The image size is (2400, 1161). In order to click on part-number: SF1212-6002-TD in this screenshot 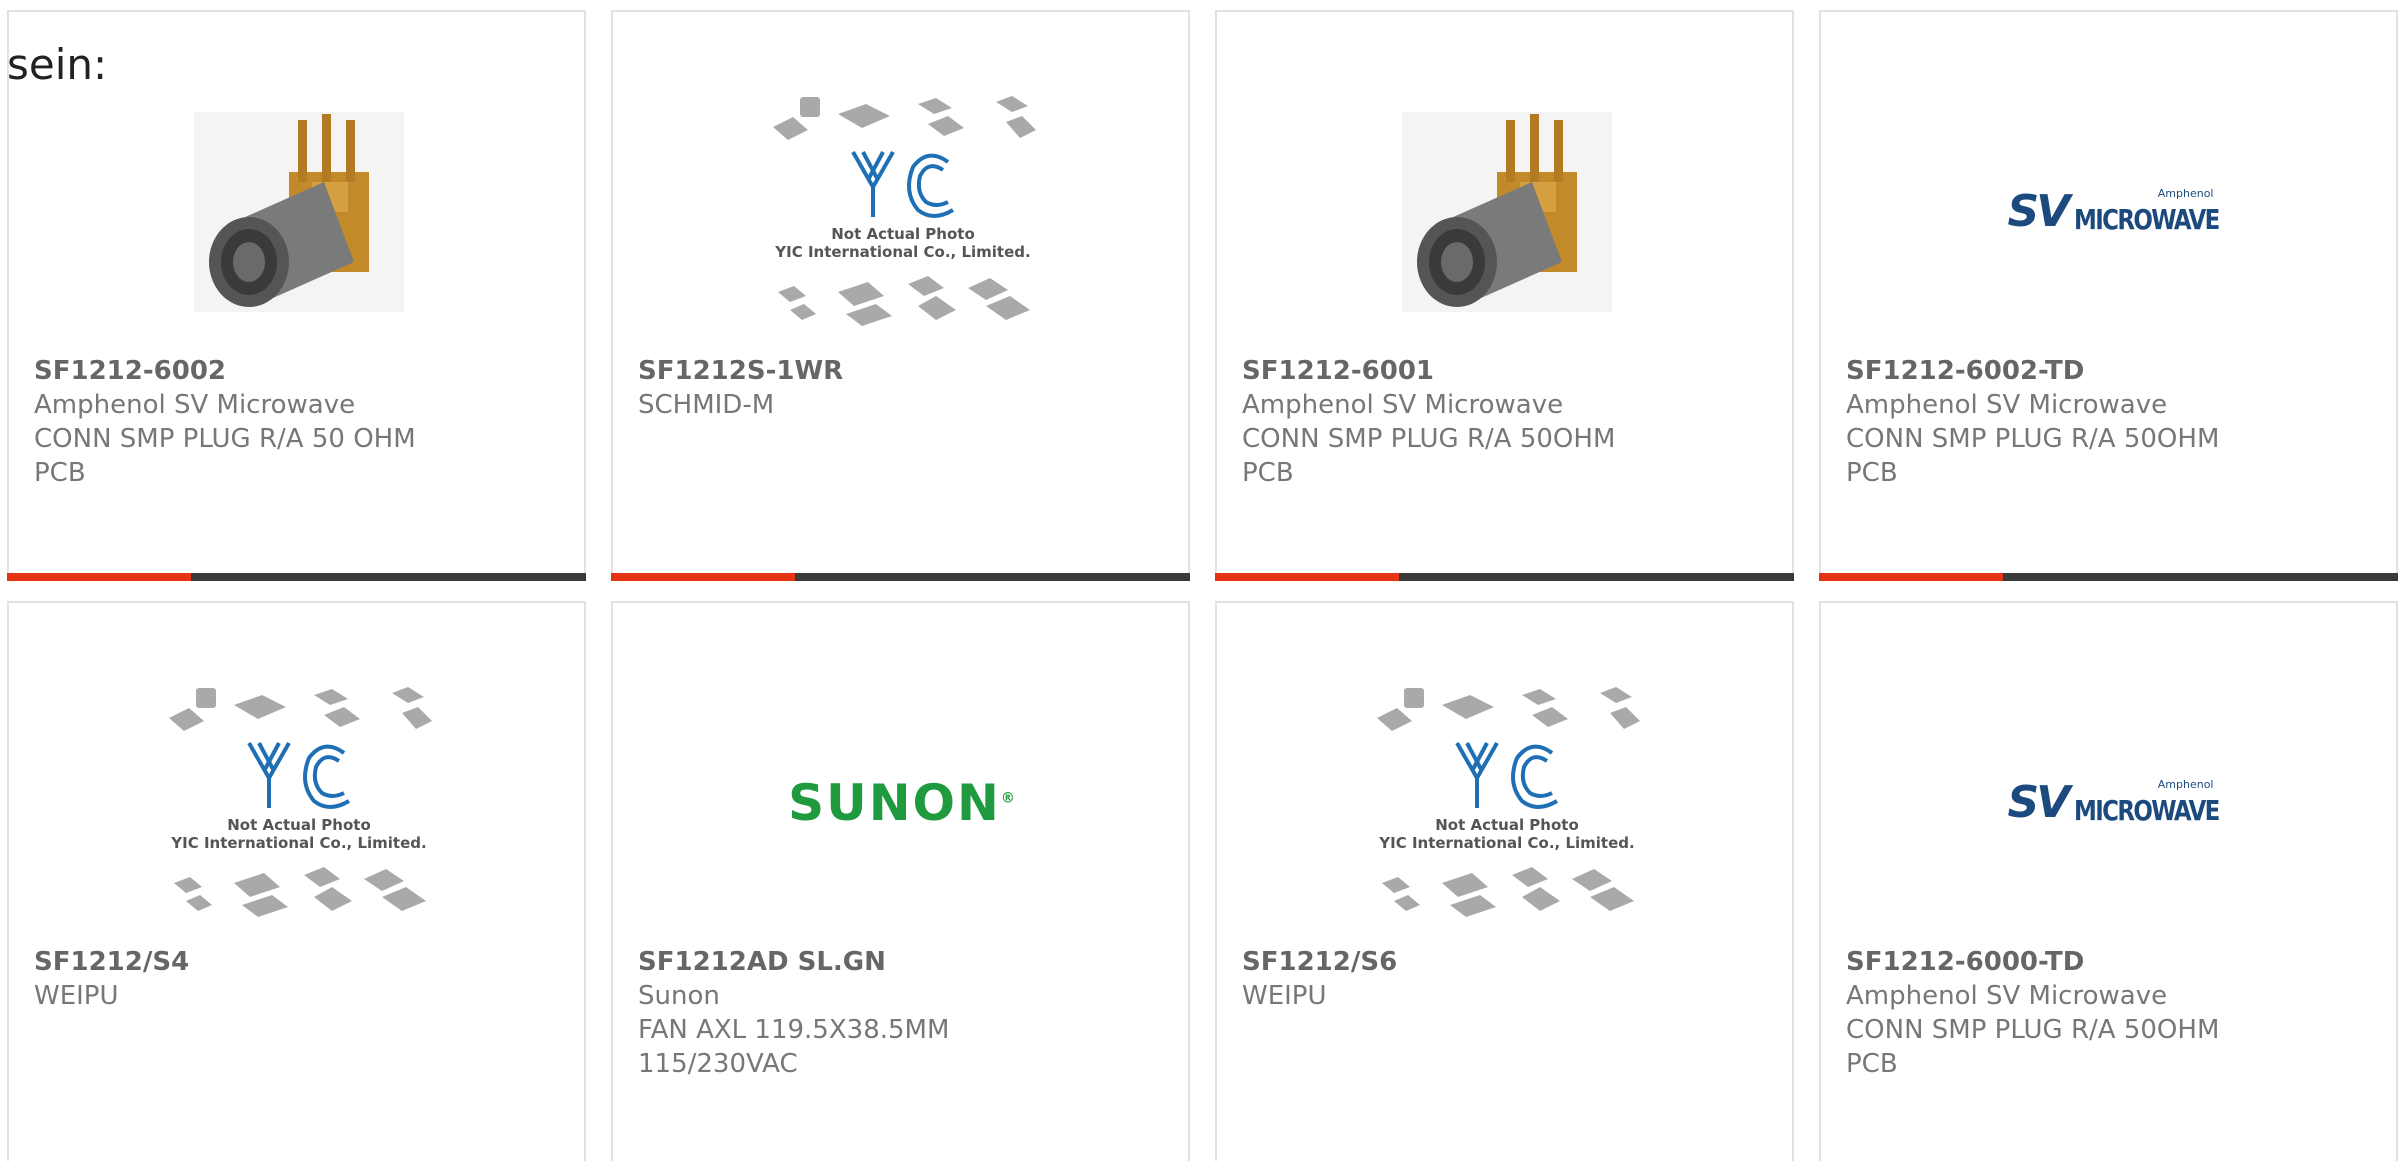, I will do `click(2056, 371)`.